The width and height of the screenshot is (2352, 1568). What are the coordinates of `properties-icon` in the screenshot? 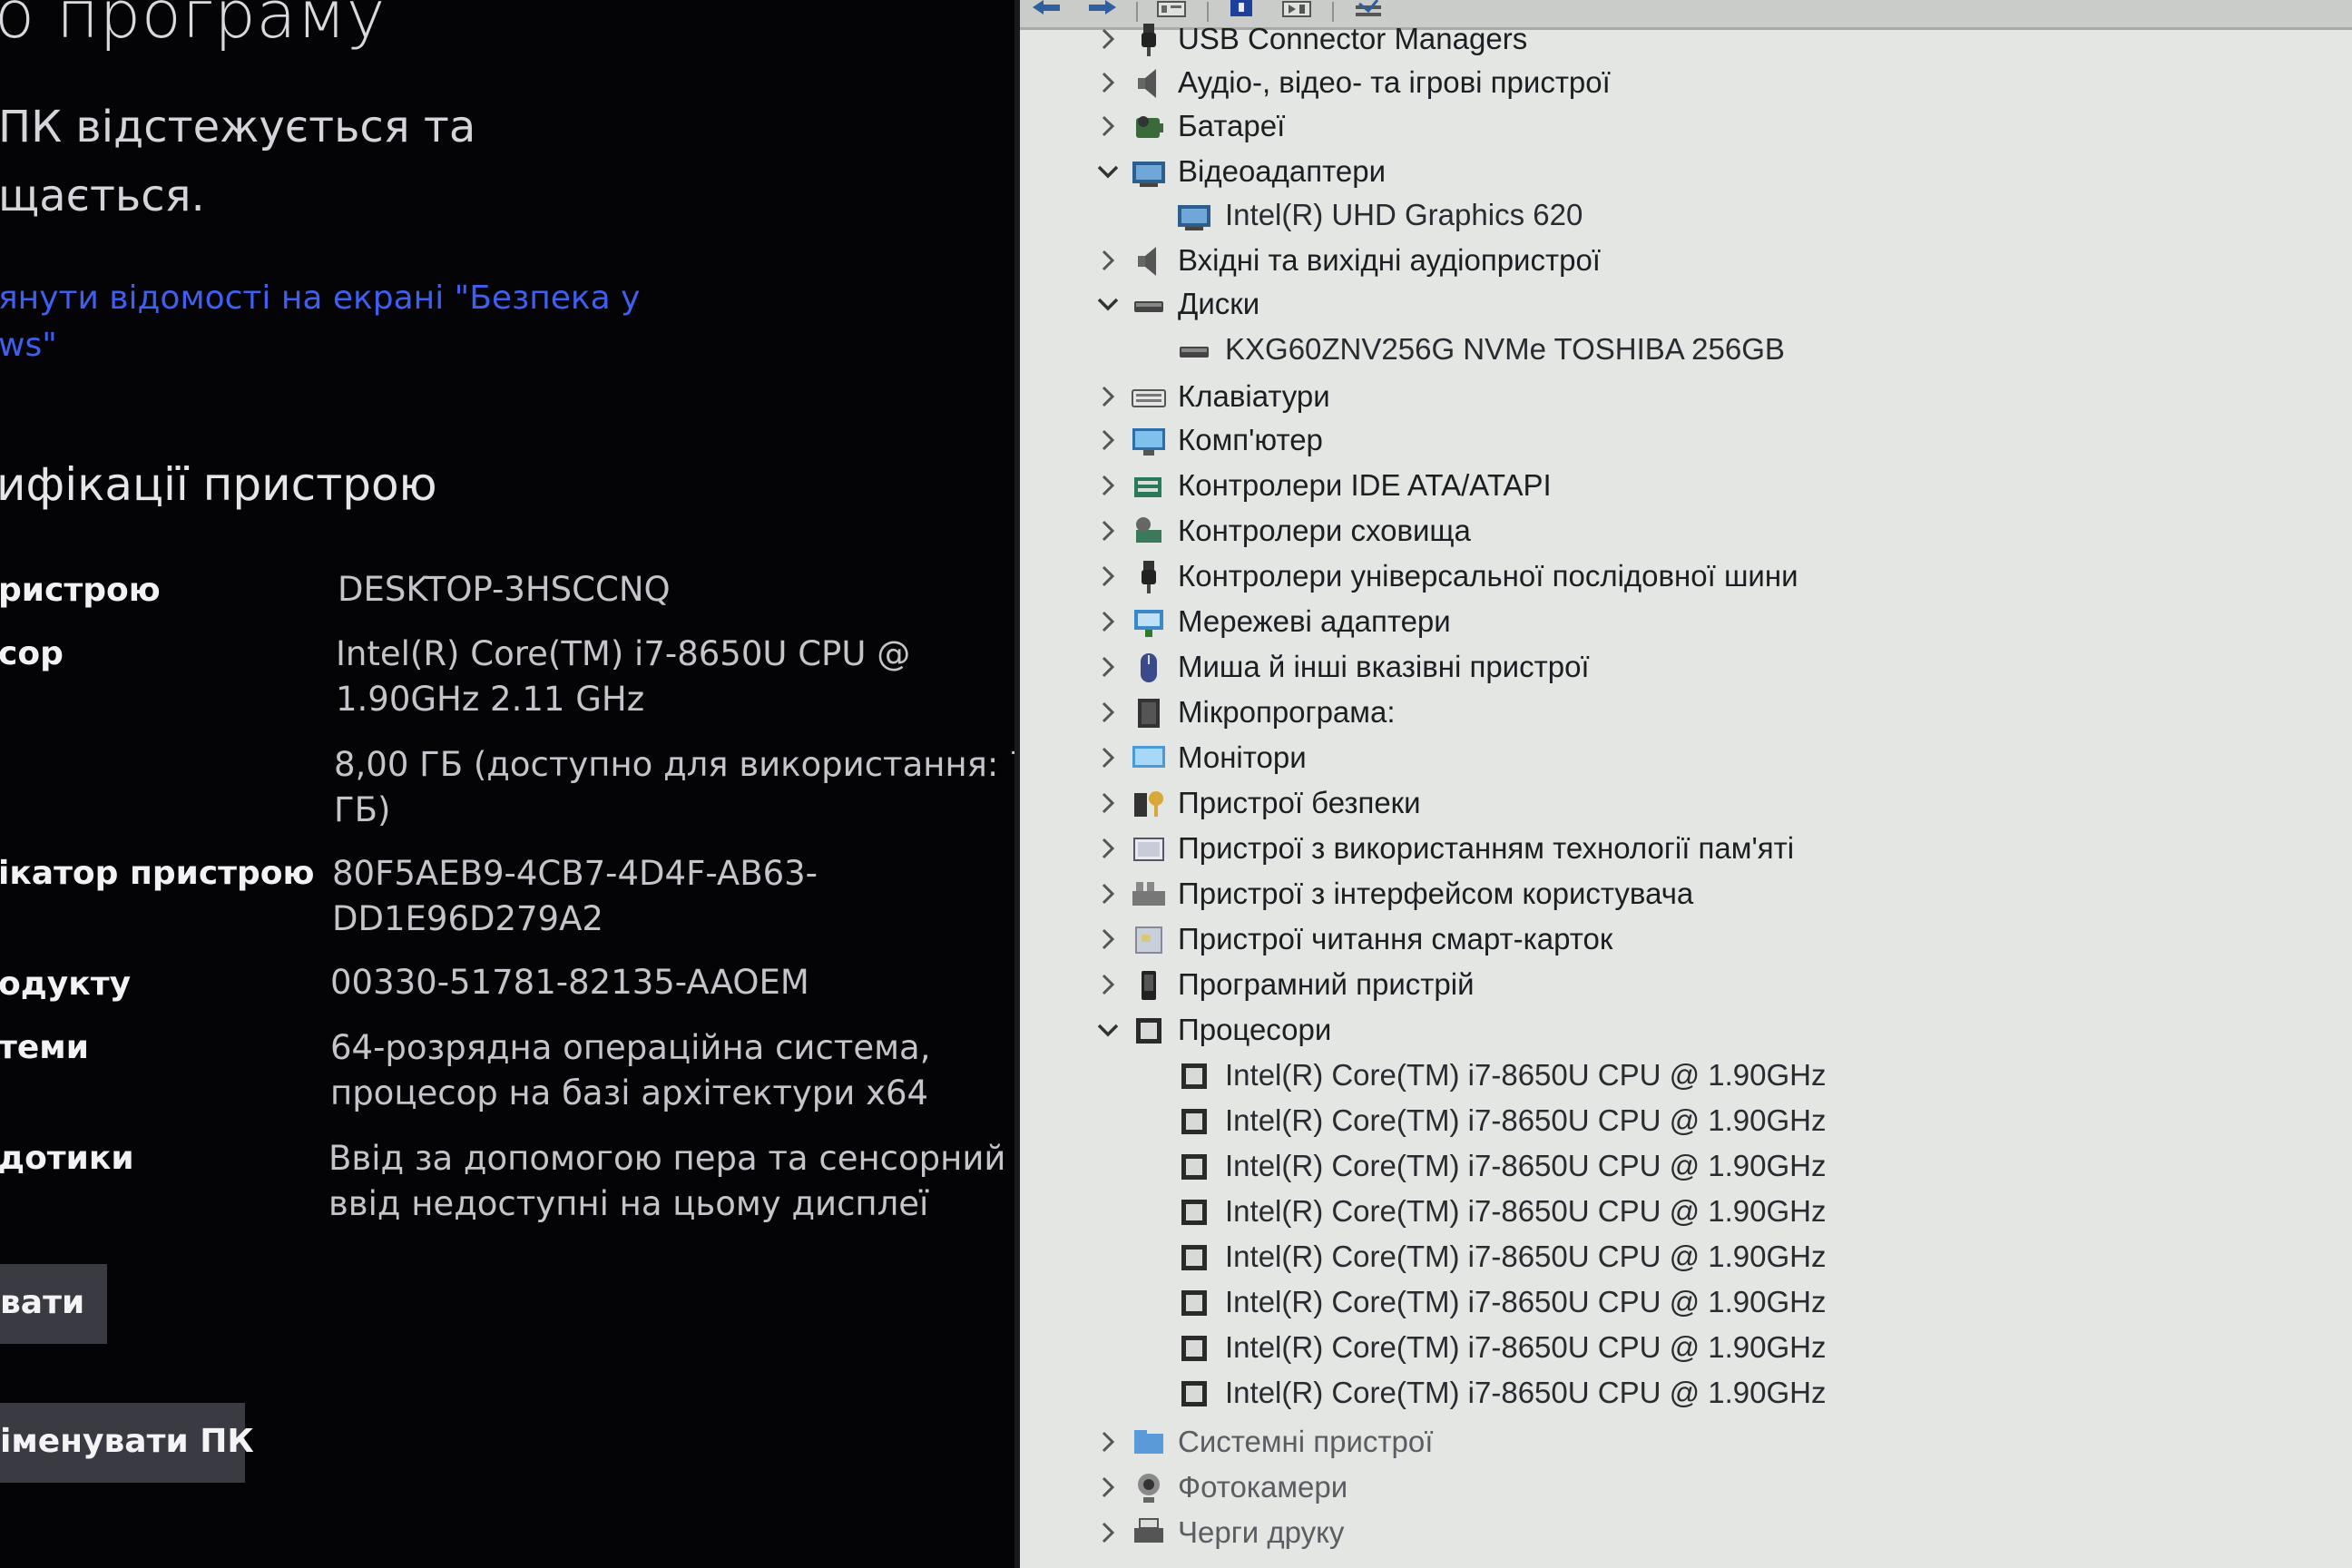 It's located at (1172, 10).